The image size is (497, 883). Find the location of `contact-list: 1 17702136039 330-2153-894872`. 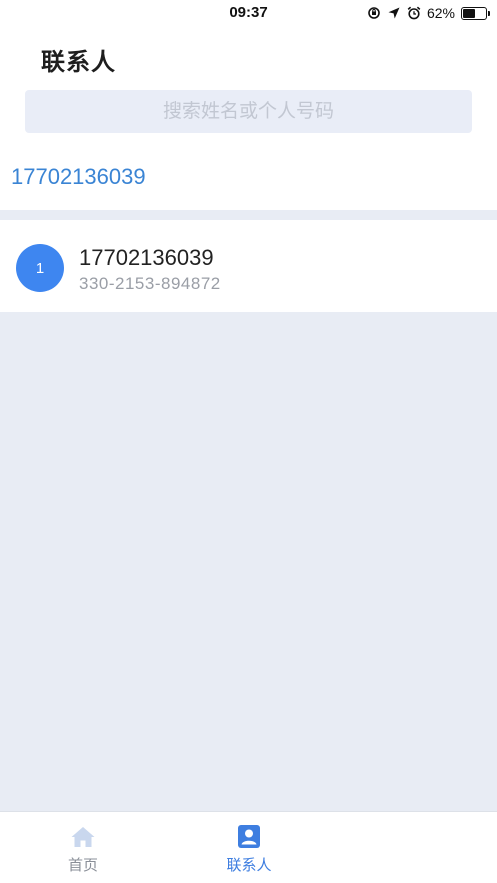

contact-list: 1 17702136039 330-2153-894872 is located at coordinates (248, 266).